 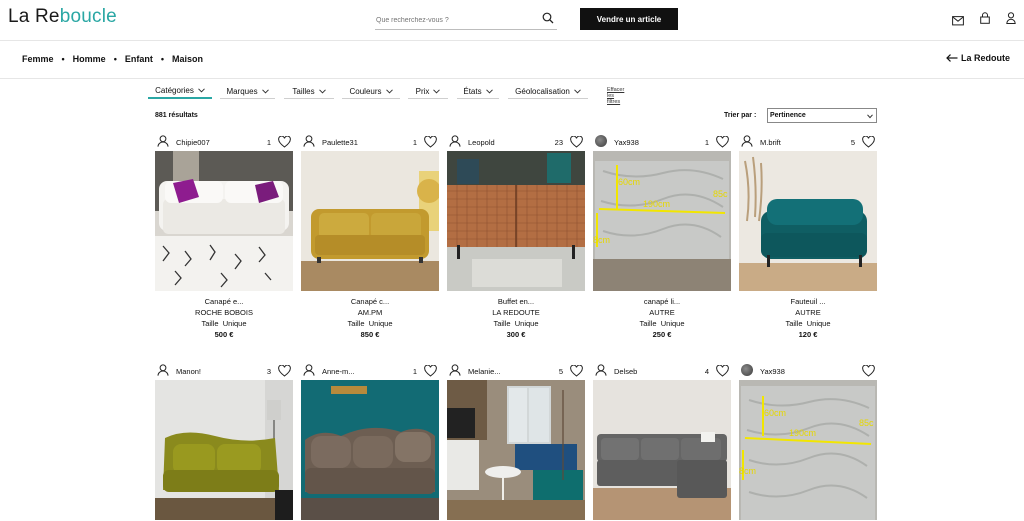 I want to click on filter-sizes: Tailles, so click(x=309, y=91).